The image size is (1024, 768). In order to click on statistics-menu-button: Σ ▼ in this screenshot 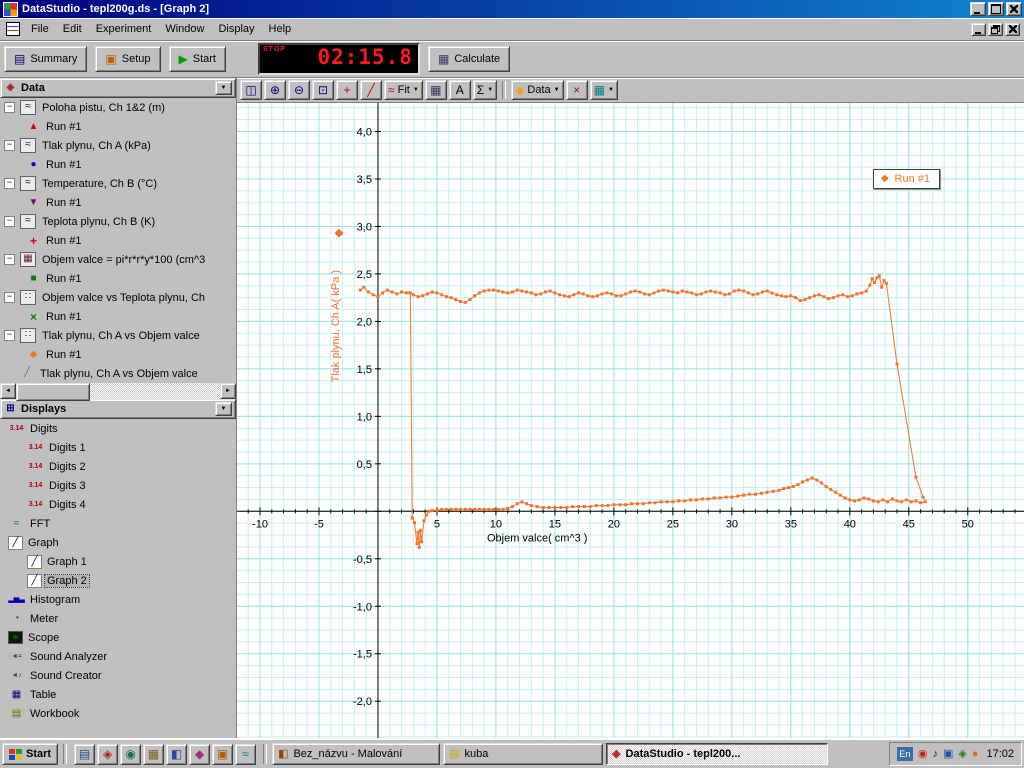, I will do `click(485, 90)`.